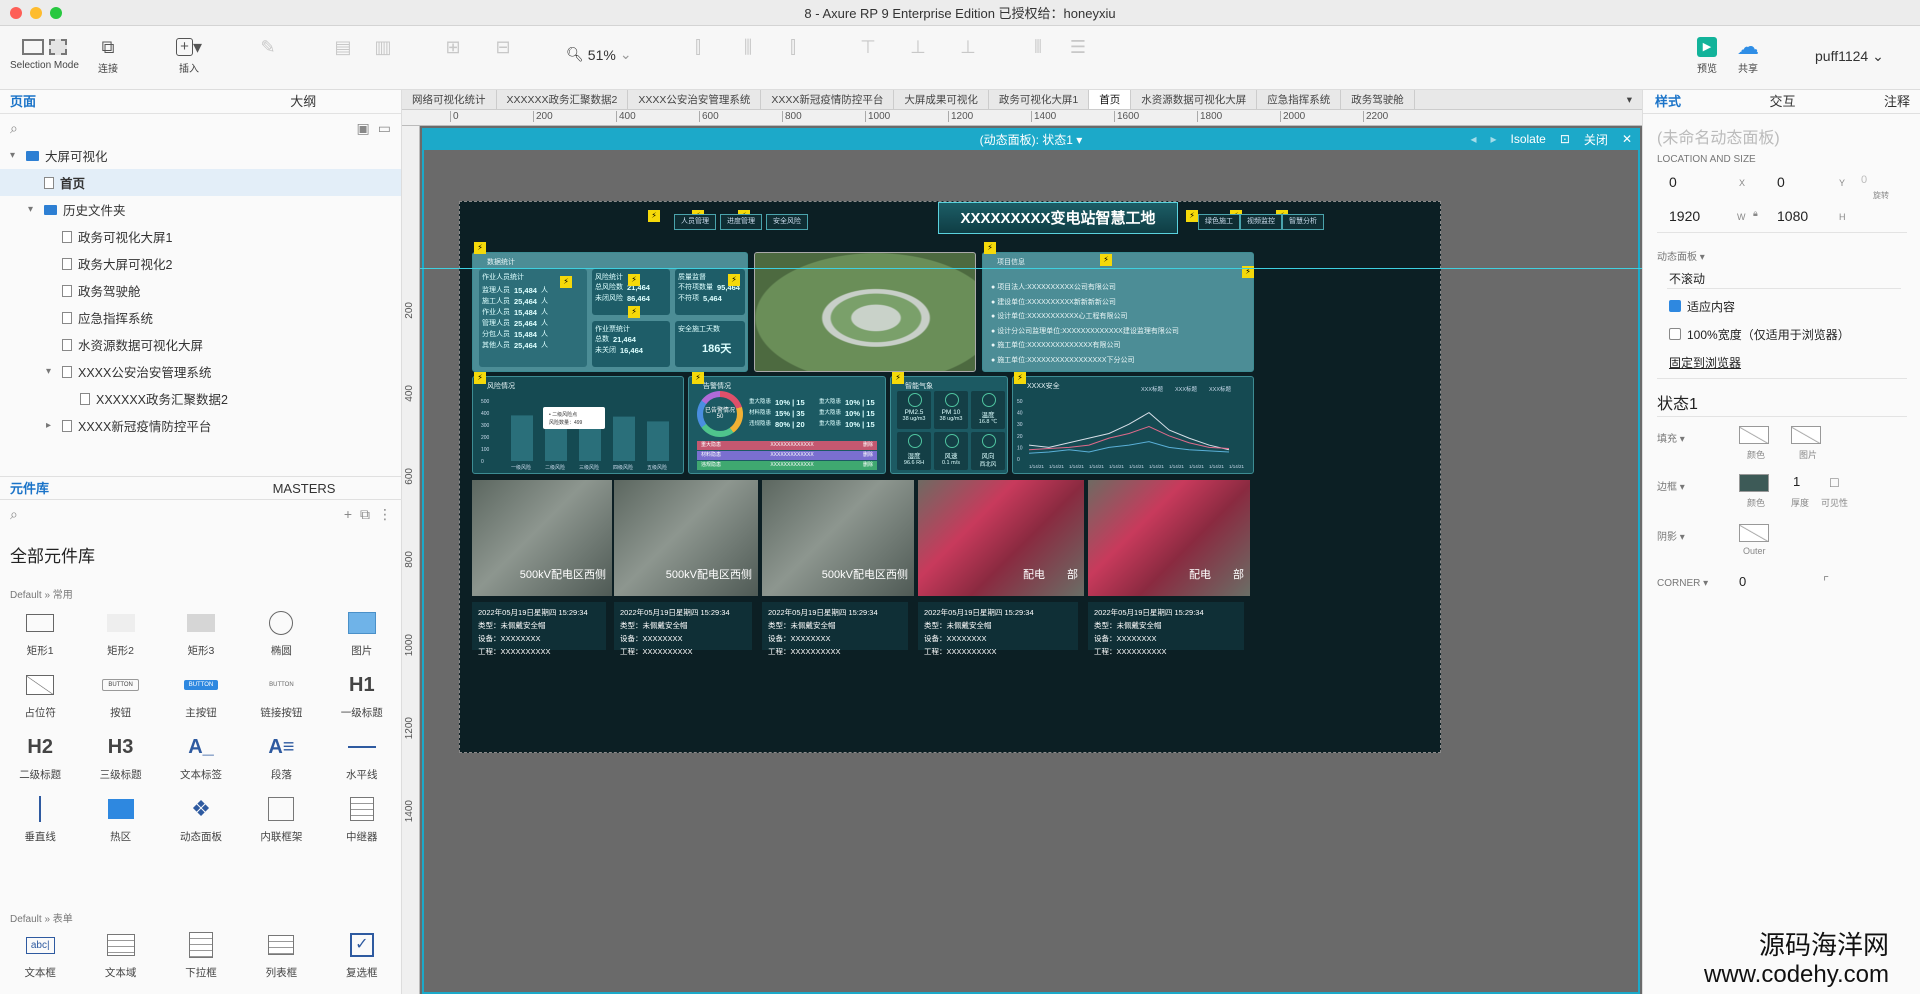 Image resolution: width=1920 pixels, height=994 pixels. I want to click on tree-item: XXXXXX政务汇聚数据2, so click(200, 398).